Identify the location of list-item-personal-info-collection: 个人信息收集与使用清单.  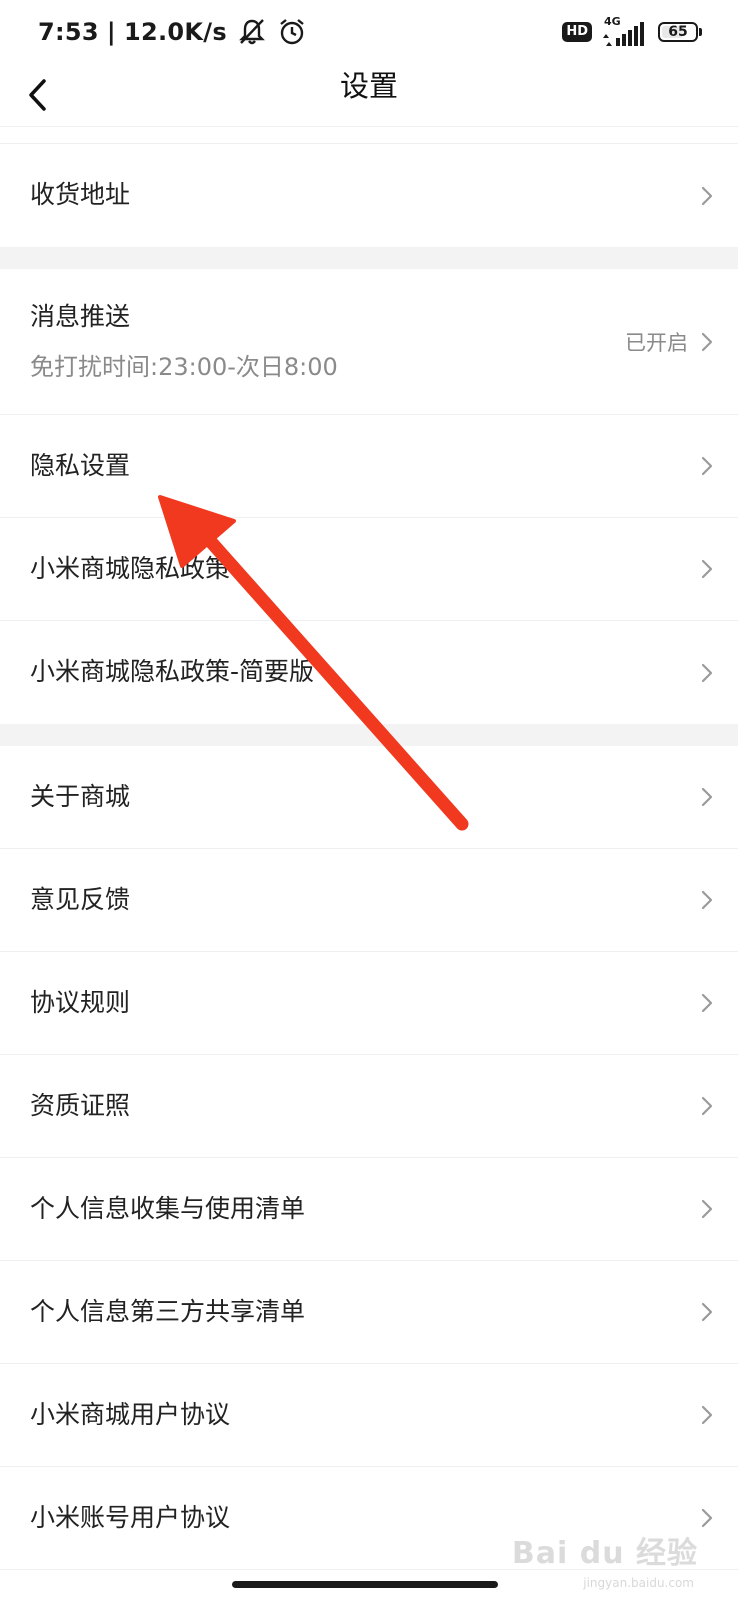
(369, 1209).